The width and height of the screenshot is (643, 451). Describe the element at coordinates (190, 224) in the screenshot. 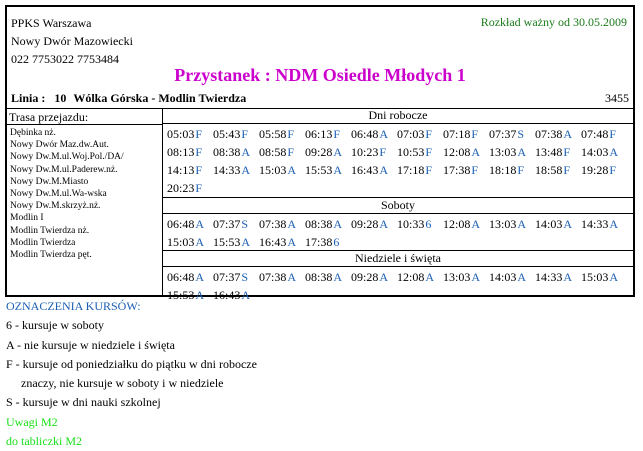

I see `departure-time: 06:48A` at that location.